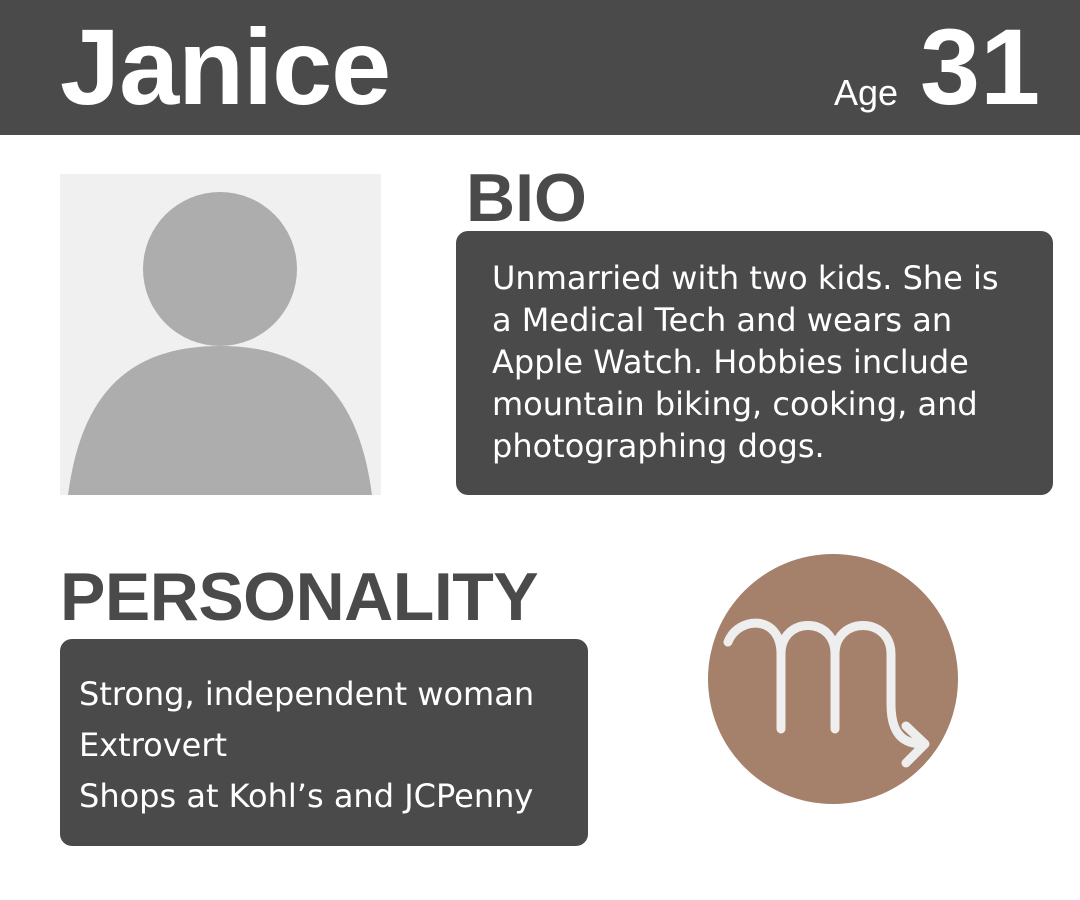 The width and height of the screenshot is (1080, 900). I want to click on personality-trait: Shops at Kohl’s and JCPenny, so click(306, 796).